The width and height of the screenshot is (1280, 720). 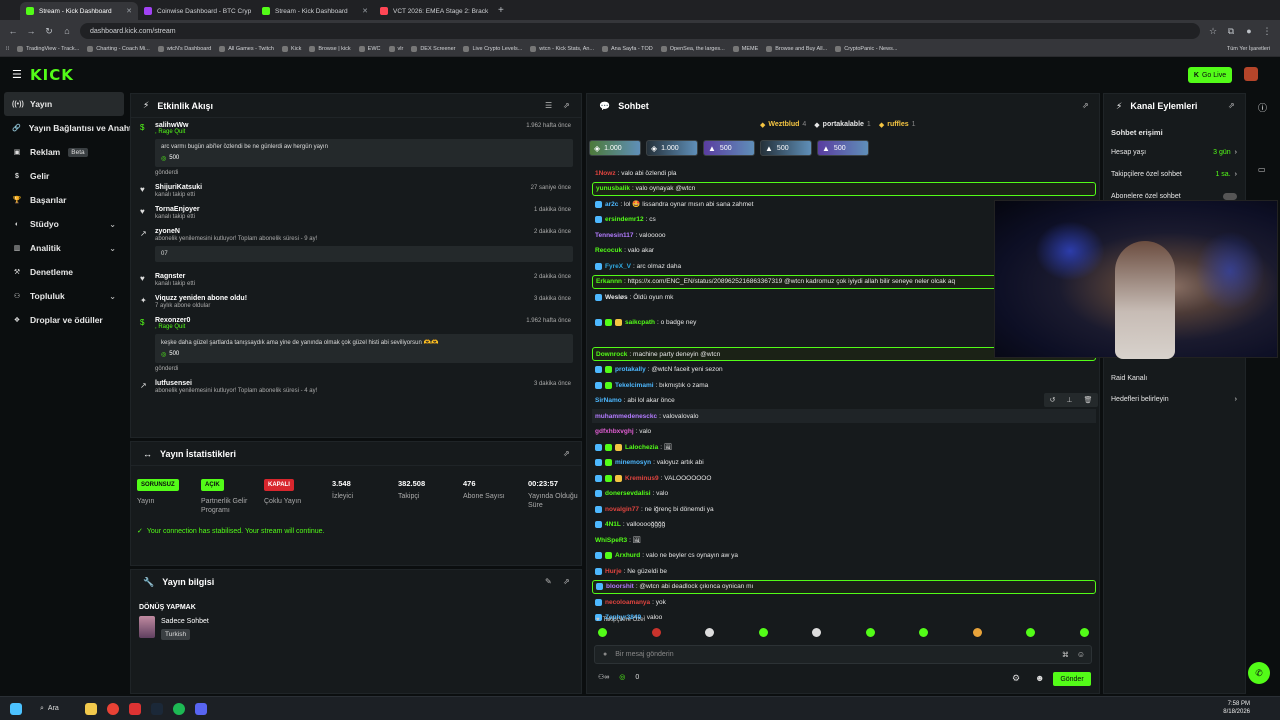 I want to click on chat-message: WhiSpeR3: 🖼, so click(x=844, y=540).